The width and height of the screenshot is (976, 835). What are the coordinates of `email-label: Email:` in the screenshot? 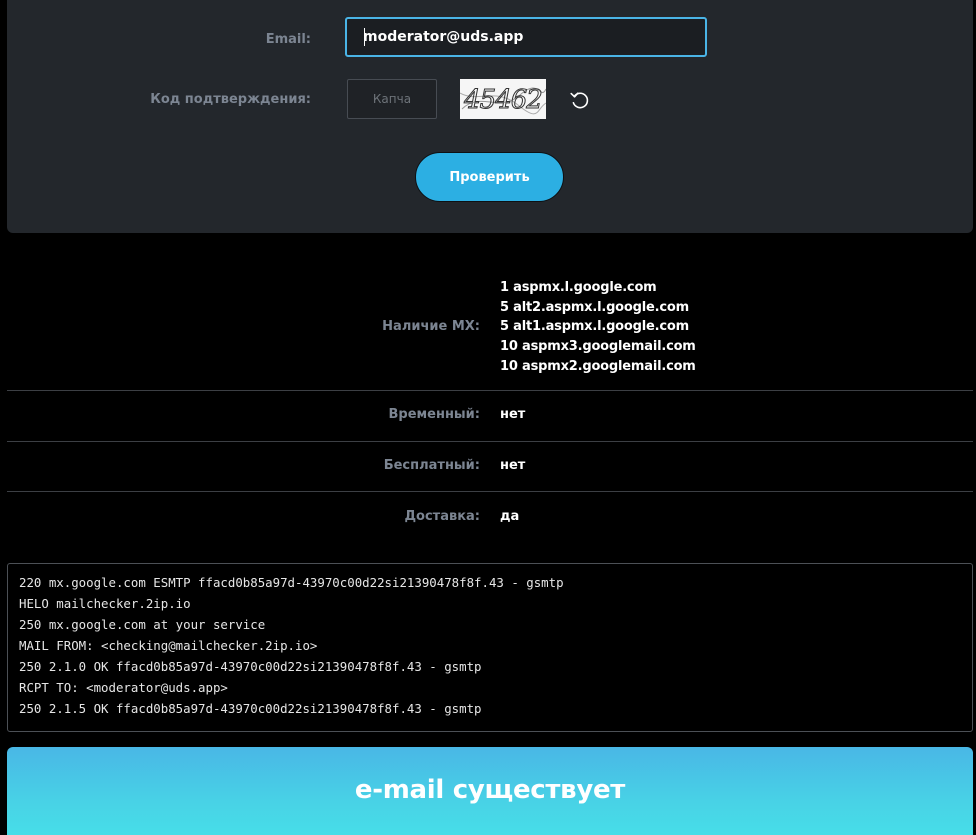 It's located at (288, 39).